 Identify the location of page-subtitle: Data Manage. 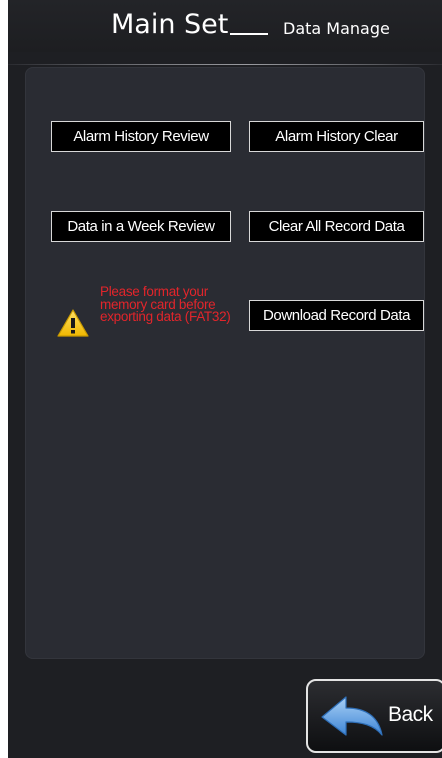
(336, 28).